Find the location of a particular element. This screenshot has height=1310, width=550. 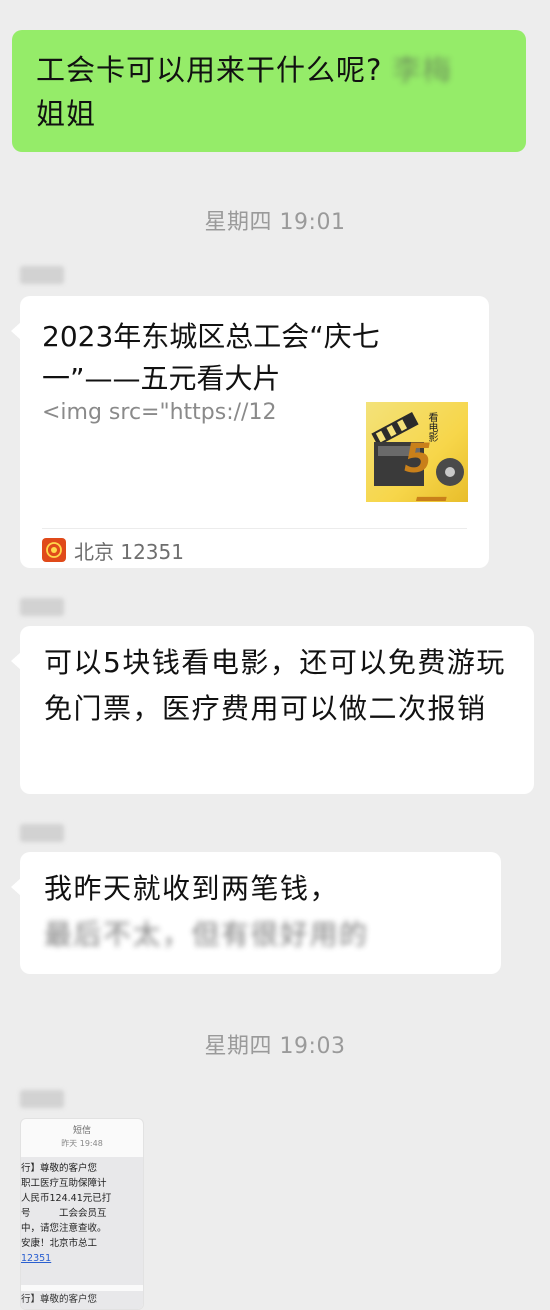

sms-line: 安康！北京市总工 is located at coordinates (59, 1243).